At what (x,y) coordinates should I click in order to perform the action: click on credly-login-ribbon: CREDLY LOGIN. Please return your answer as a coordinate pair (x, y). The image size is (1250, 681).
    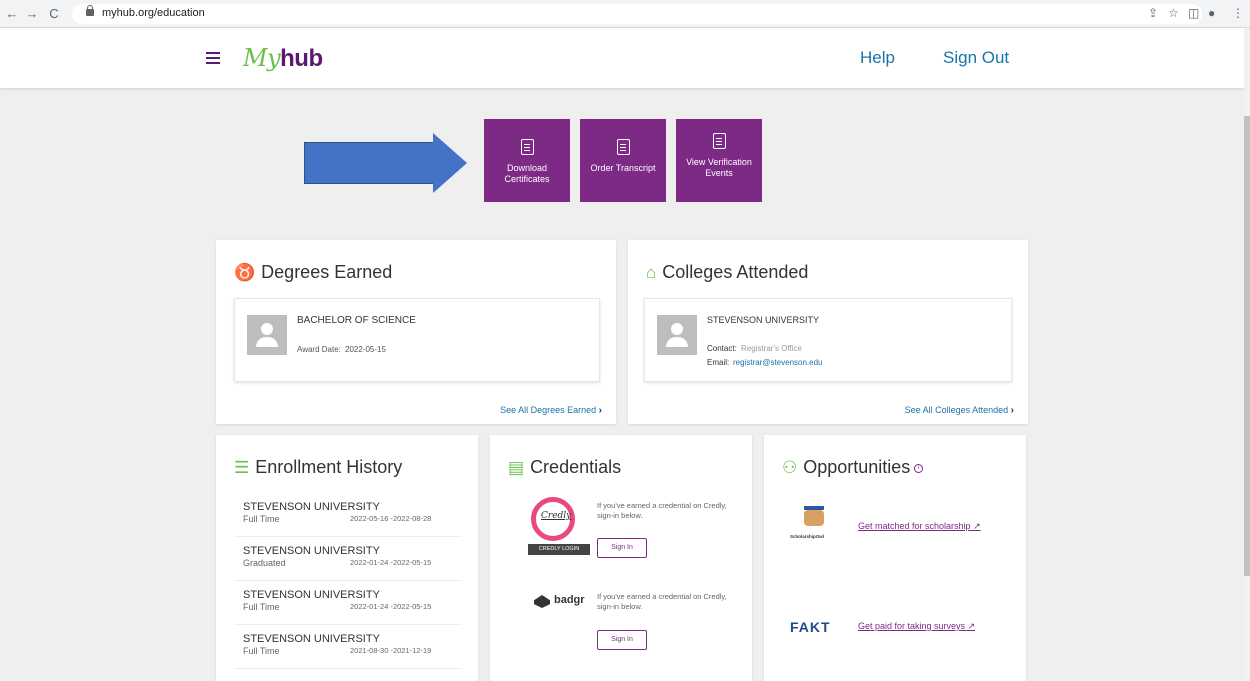
    Looking at the image, I should click on (559, 549).